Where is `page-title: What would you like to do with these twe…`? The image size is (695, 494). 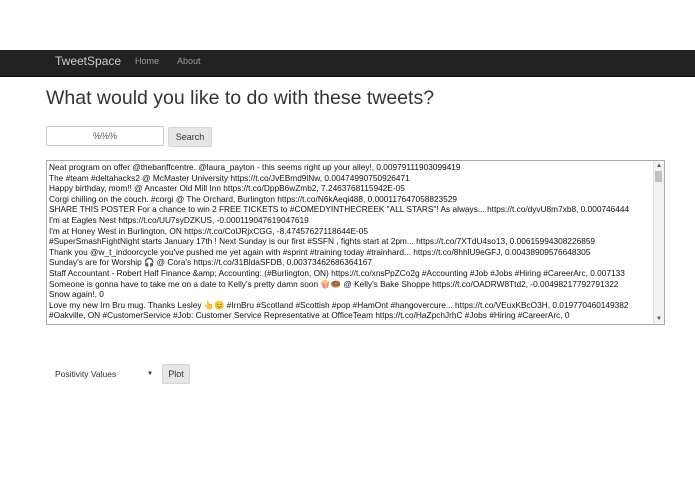
page-title: What would you like to do with these twe… is located at coordinates (240, 98).